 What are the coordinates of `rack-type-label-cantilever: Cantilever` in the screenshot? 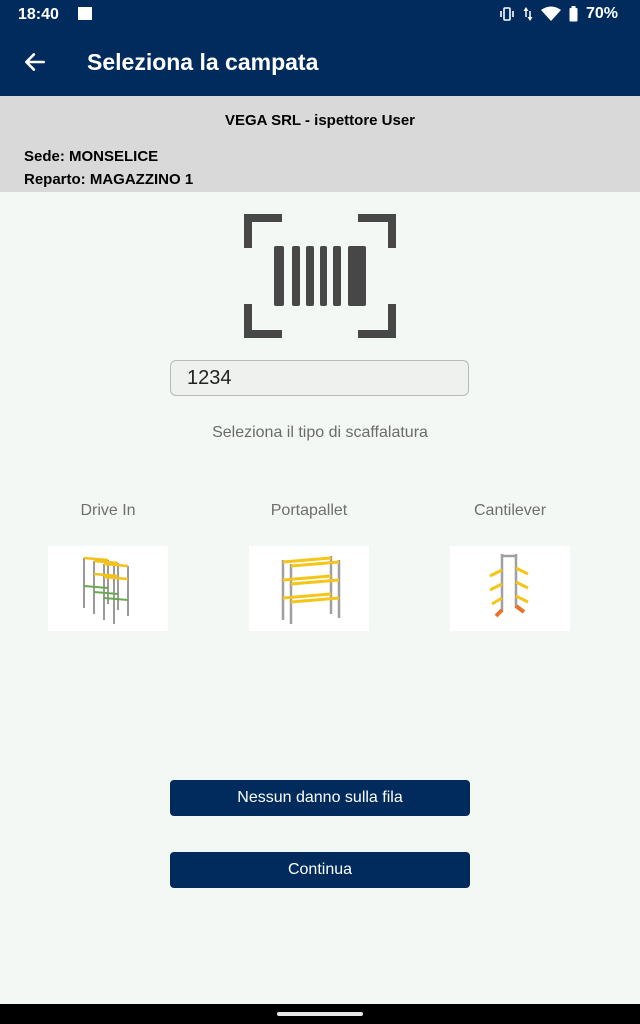 It's located at (510, 510).